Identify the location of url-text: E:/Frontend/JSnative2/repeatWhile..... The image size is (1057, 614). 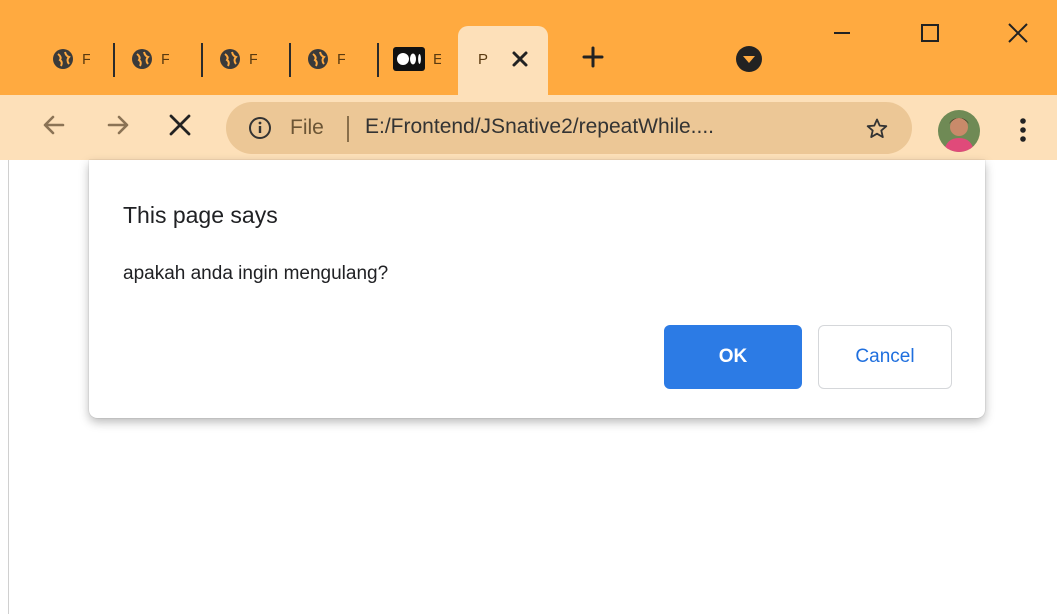
(539, 127).